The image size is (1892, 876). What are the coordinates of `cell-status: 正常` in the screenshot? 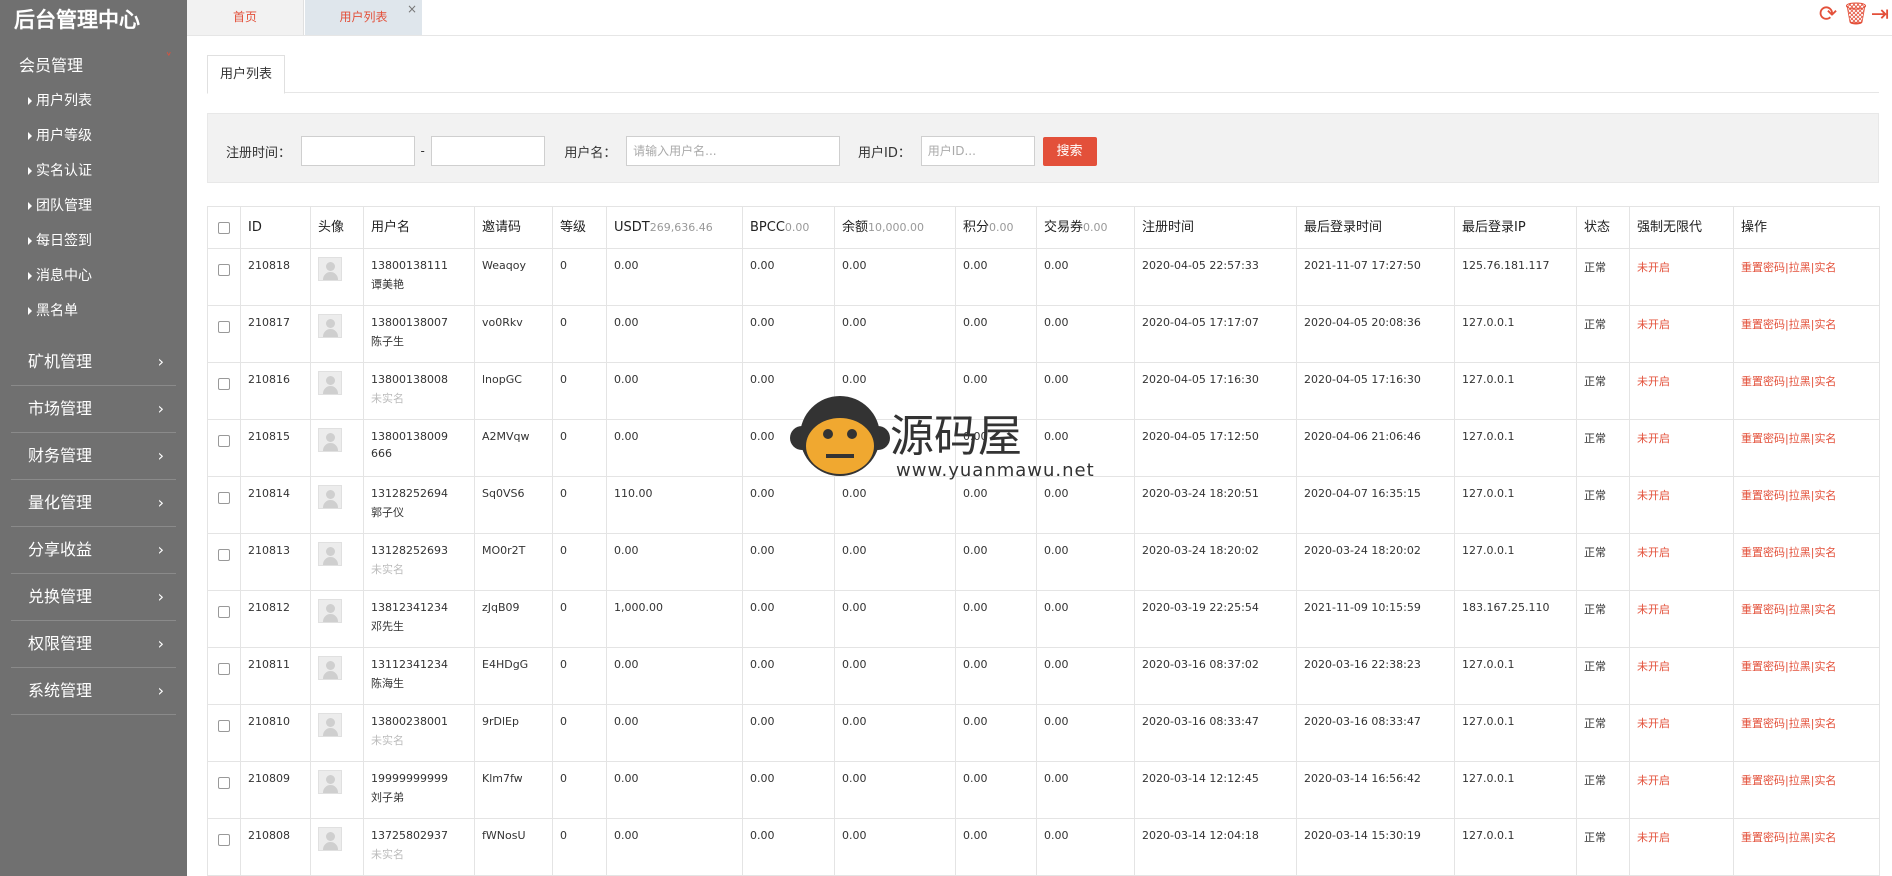 It's located at (1603, 676).